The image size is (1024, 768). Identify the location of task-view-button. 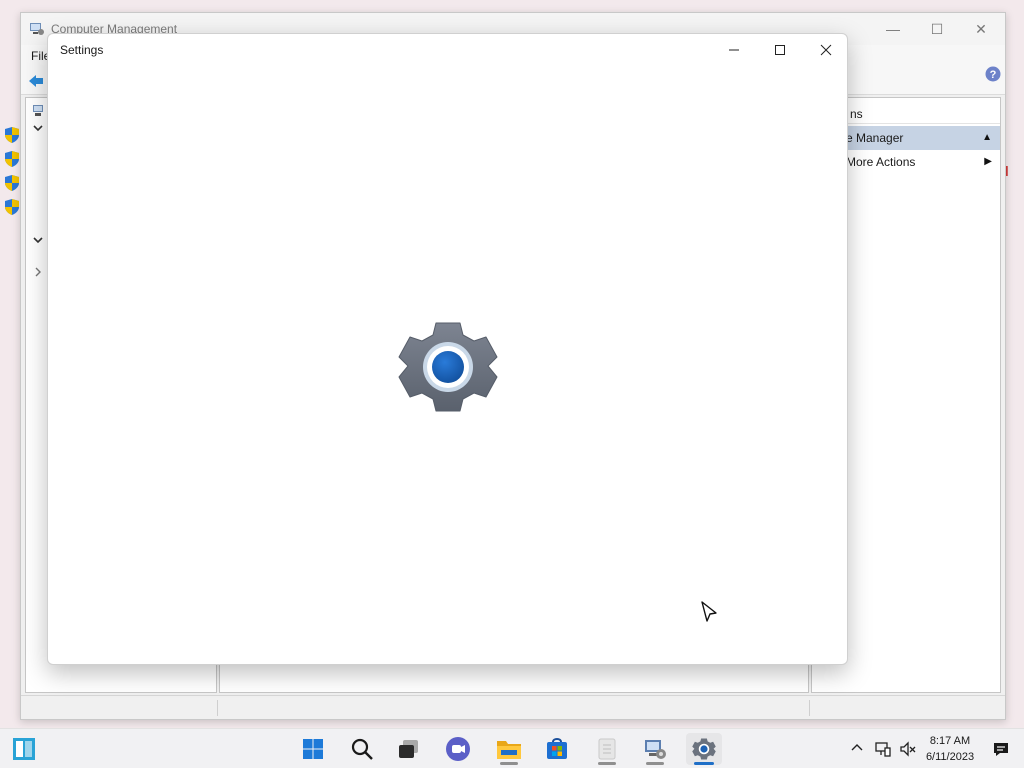
(409, 749).